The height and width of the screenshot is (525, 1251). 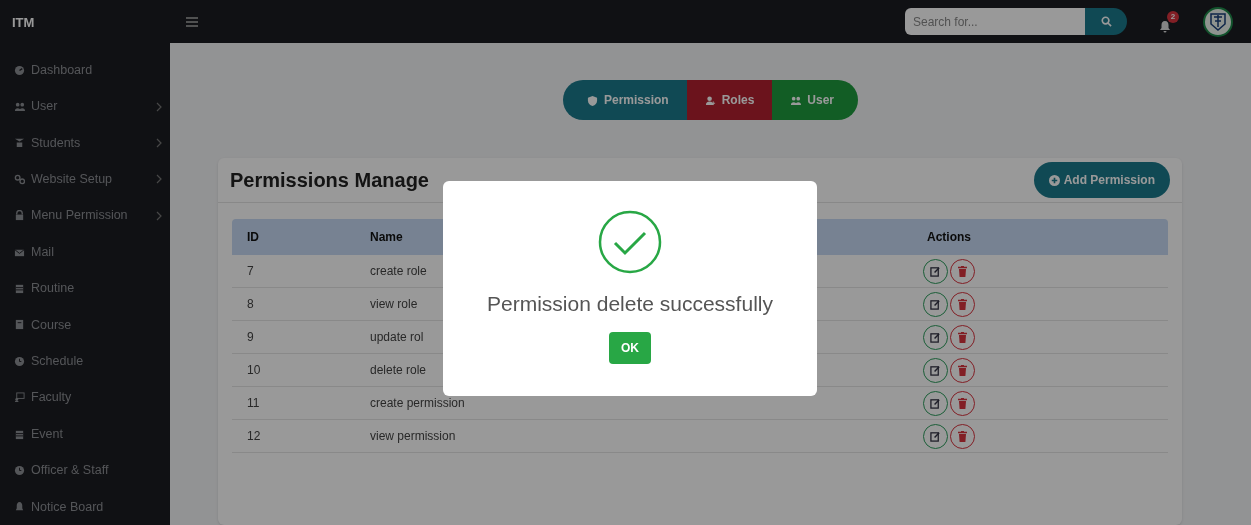 What do you see at coordinates (19, 143) in the screenshot?
I see `student-icon` at bounding box center [19, 143].